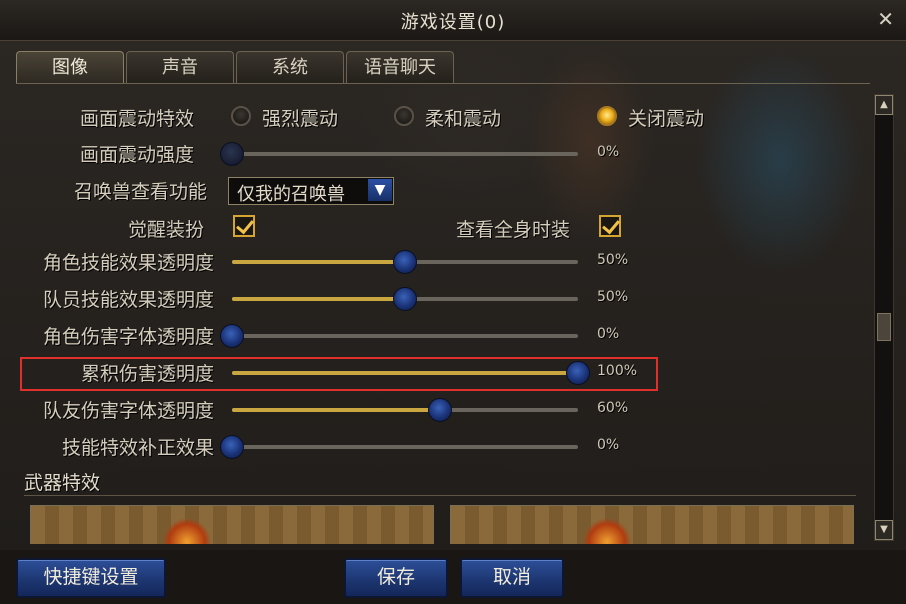 This screenshot has height=604, width=906. I want to click on window-title: 游戏设置(0), so click(453, 22).